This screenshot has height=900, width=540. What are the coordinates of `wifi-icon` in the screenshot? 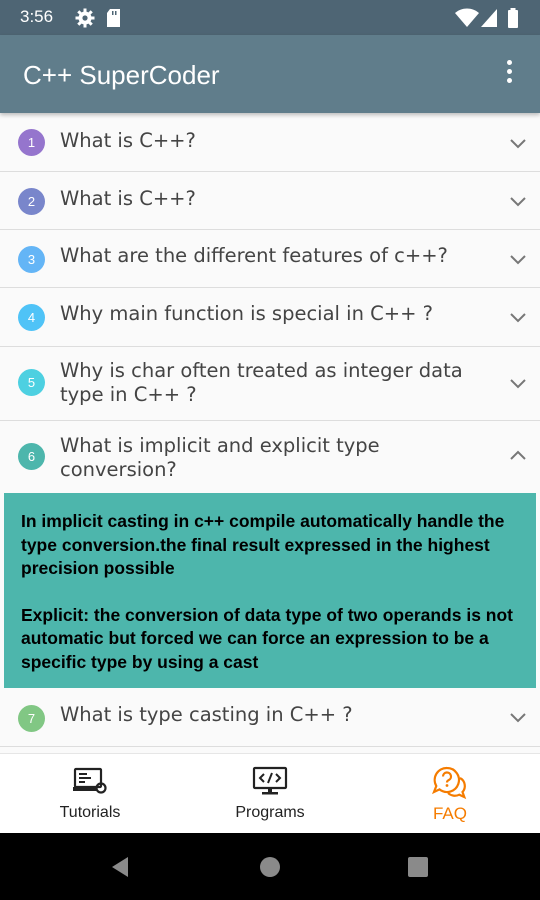 It's located at (467, 20).